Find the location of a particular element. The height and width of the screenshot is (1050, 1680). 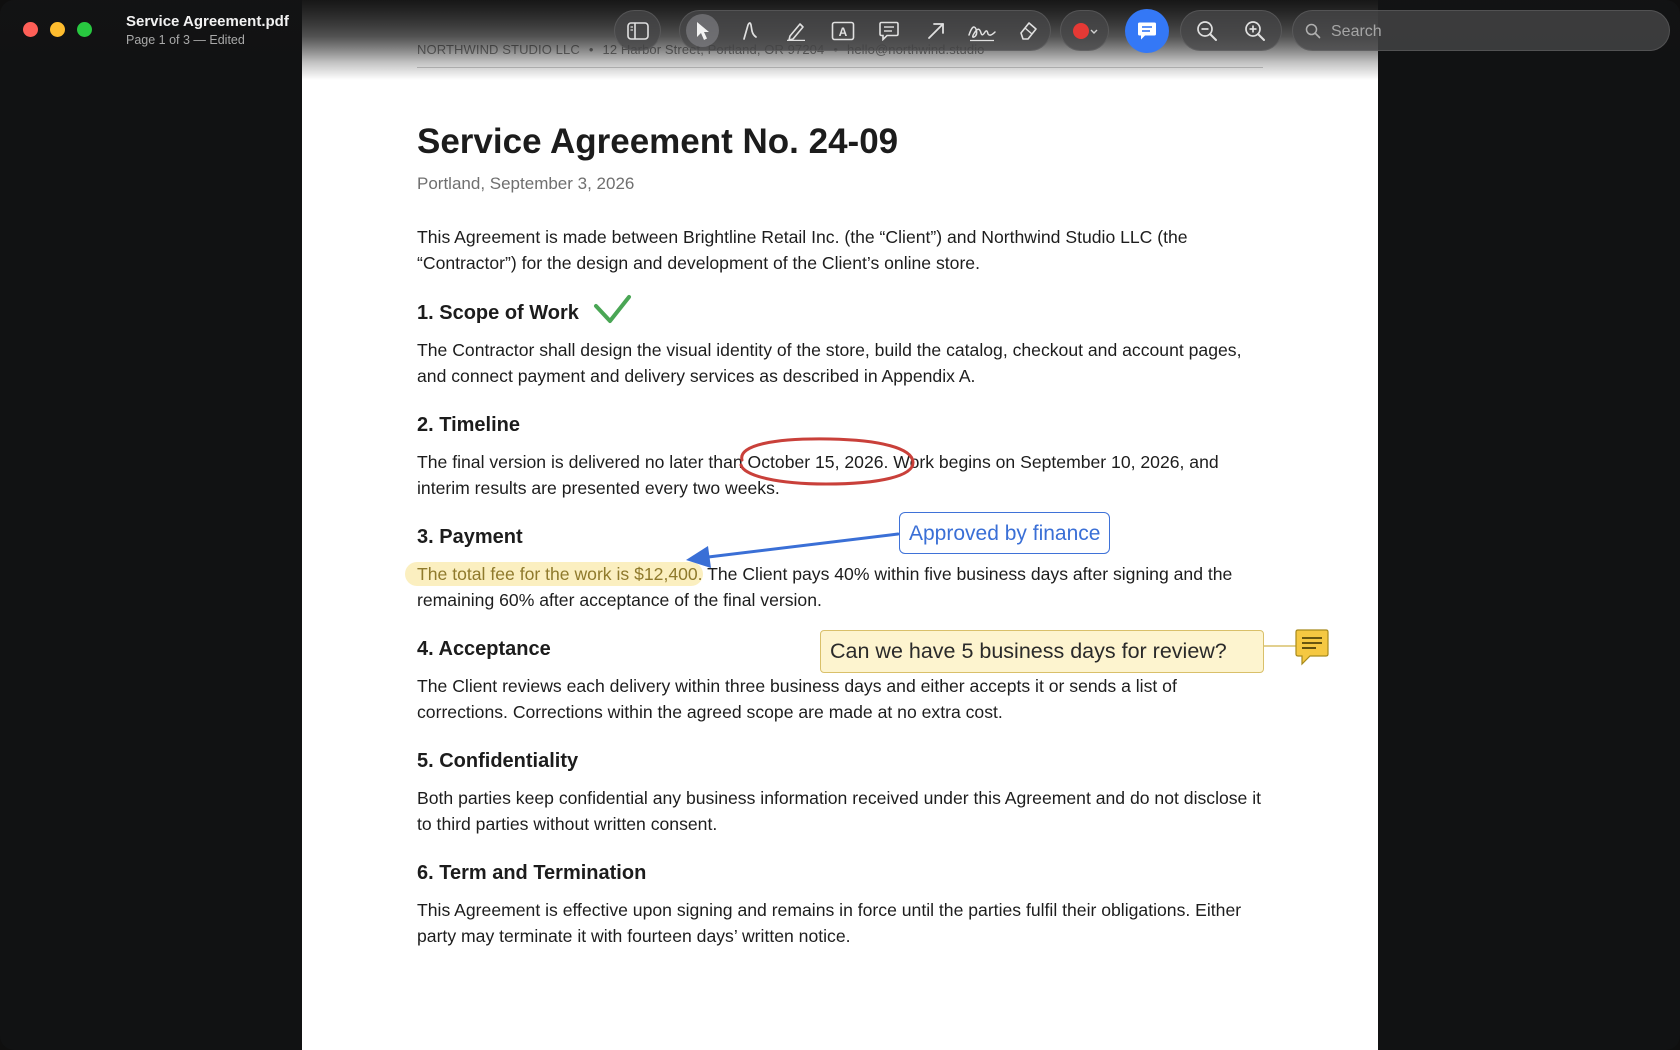

signature-icon is located at coordinates (981, 33).